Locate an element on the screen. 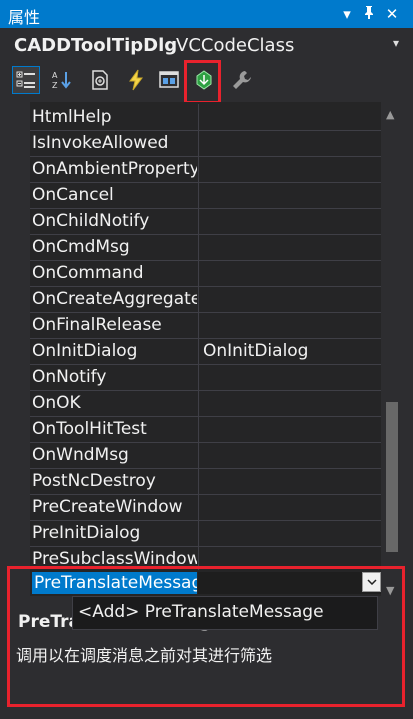  property-name: OnCmdMsg is located at coordinates (81, 247).